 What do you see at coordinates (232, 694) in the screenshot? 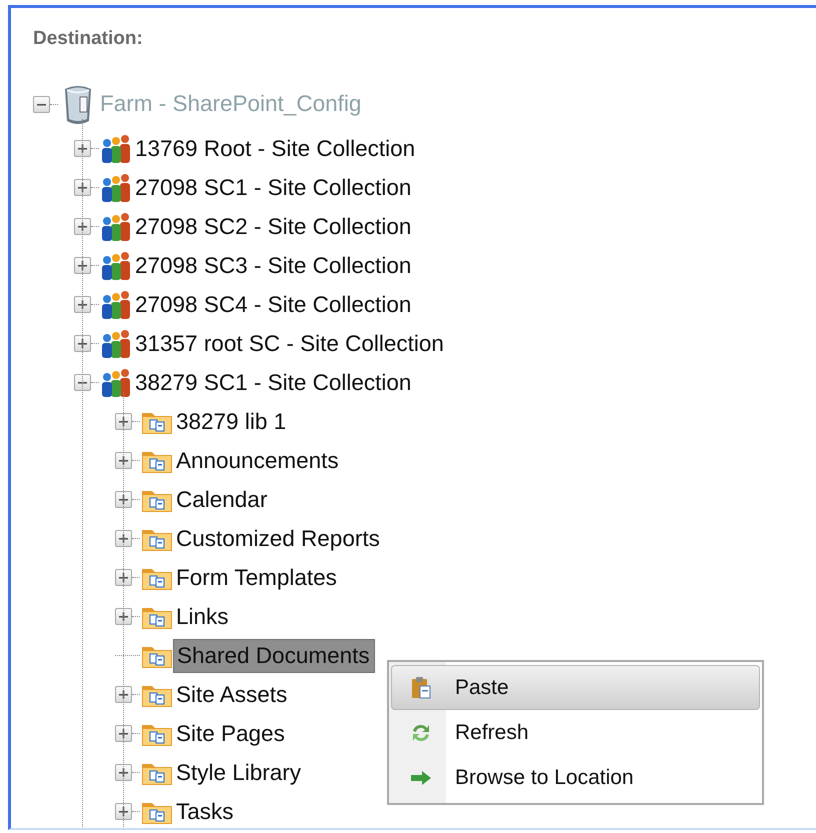
I see `tree-item: Site Assets` at bounding box center [232, 694].